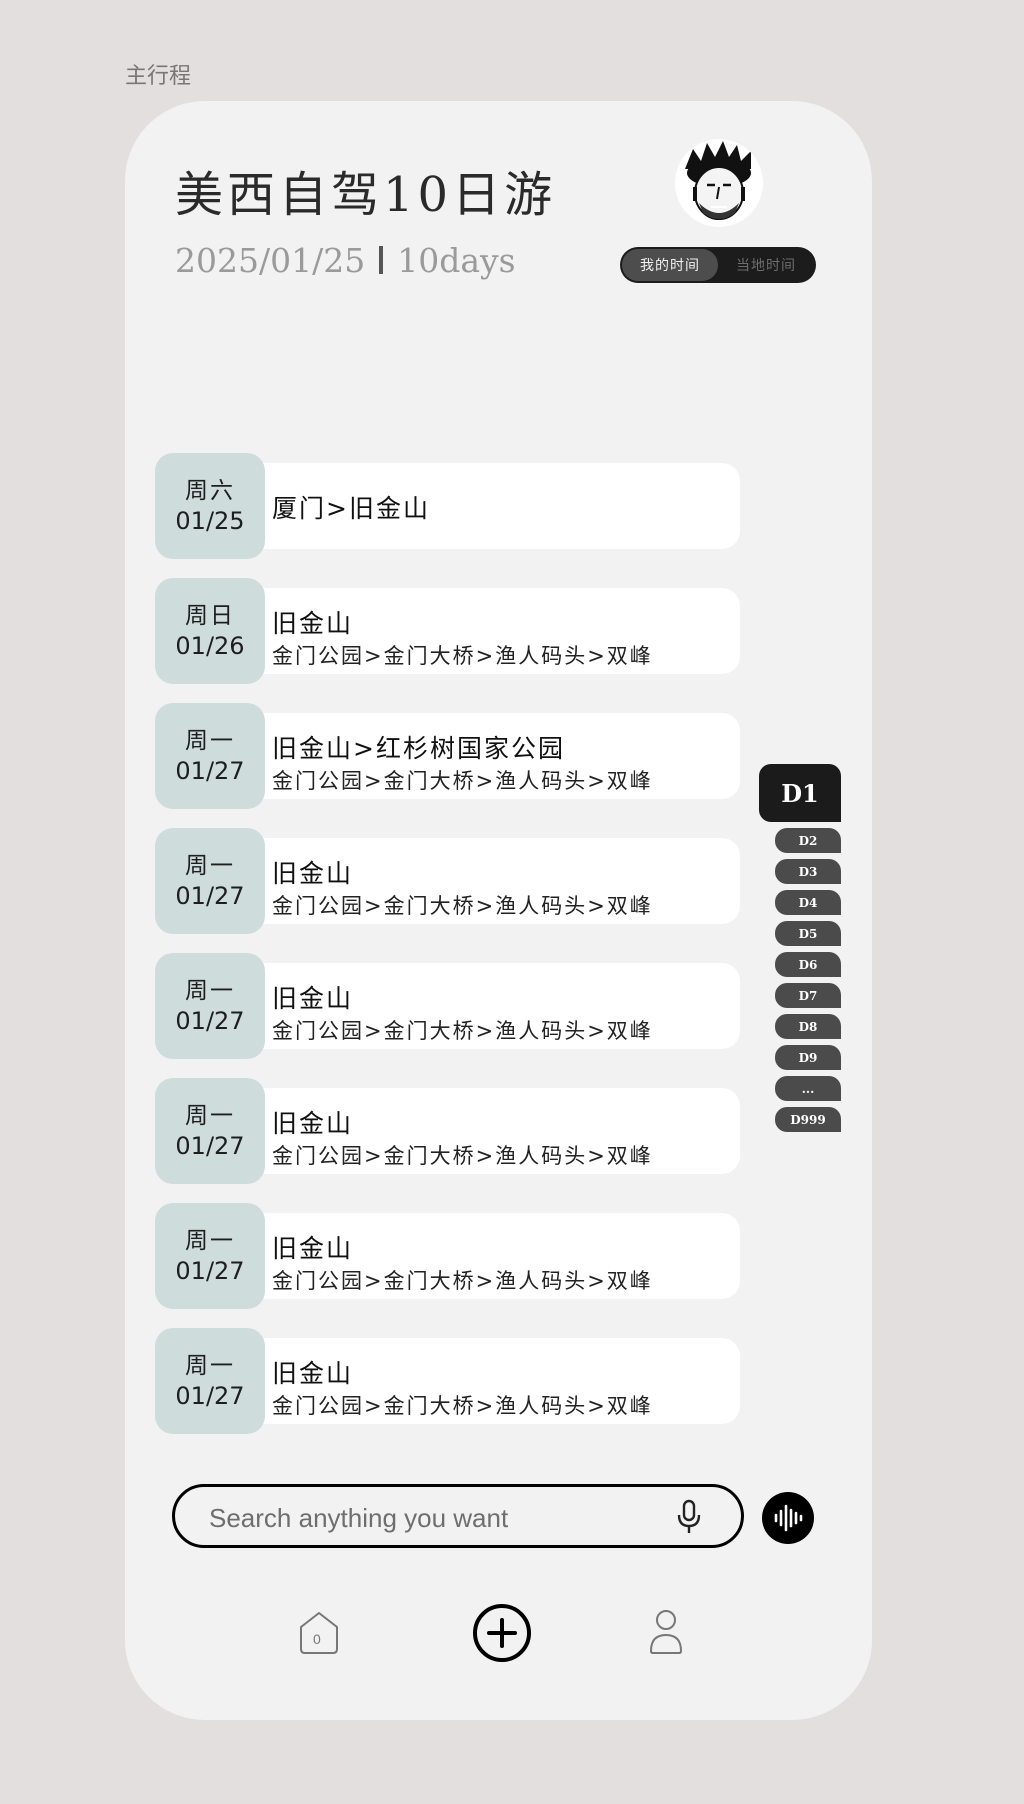  Describe the element at coordinates (689, 1517) in the screenshot. I see `microphone-icon` at that location.